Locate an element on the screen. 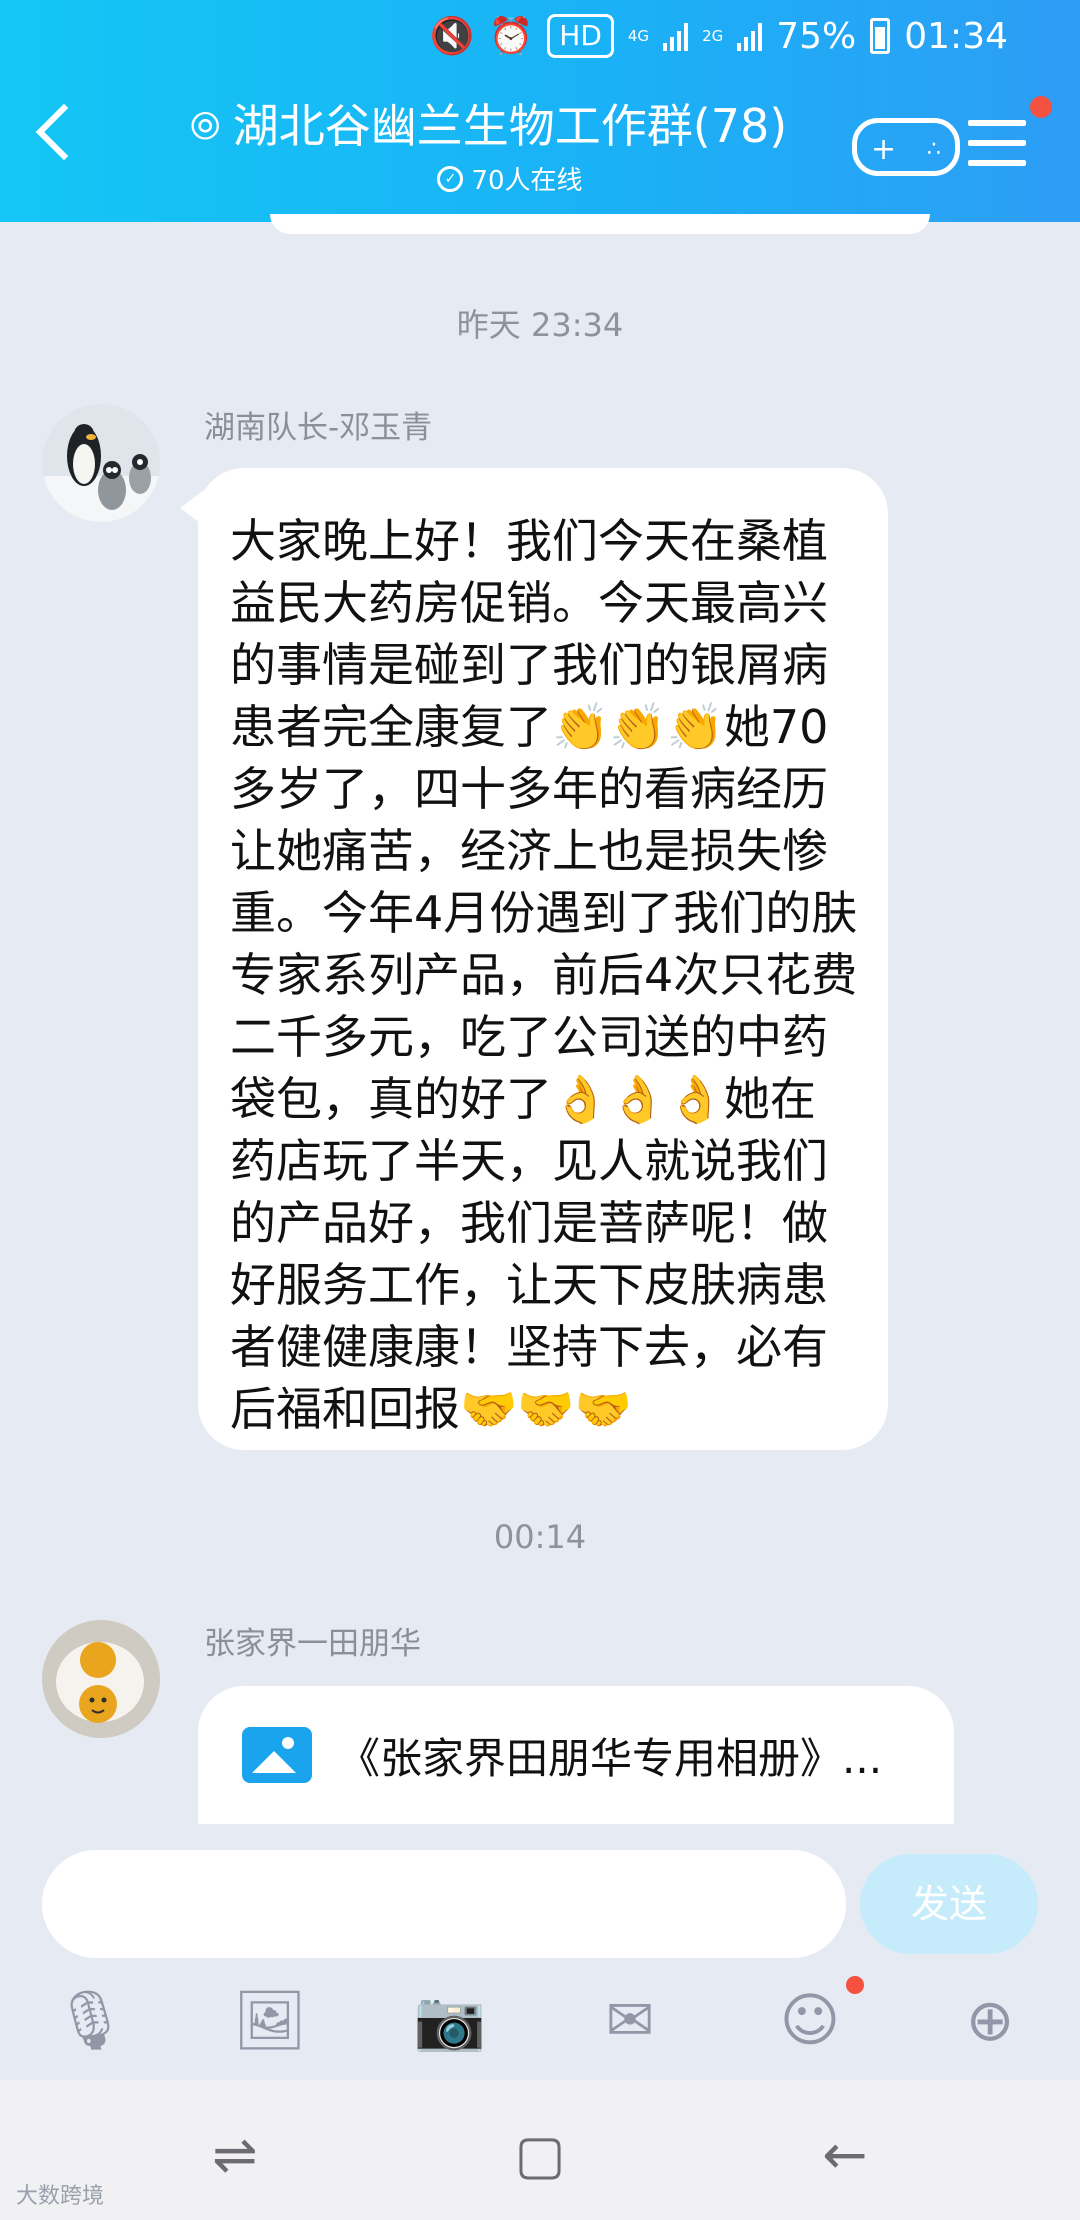  status-bar: 🔇 ⏰ HD 4G 2G 75% 01:34 is located at coordinates (719, 36).